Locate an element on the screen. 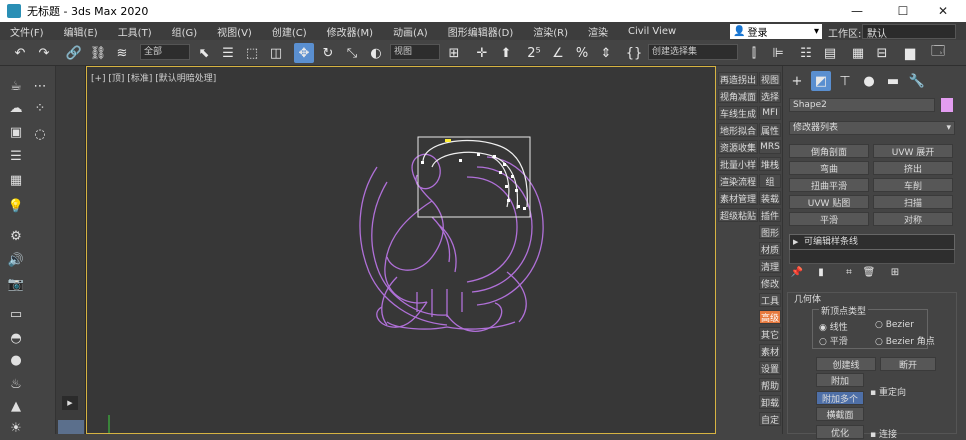  modify-tab-icon: ◩ is located at coordinates (821, 81).